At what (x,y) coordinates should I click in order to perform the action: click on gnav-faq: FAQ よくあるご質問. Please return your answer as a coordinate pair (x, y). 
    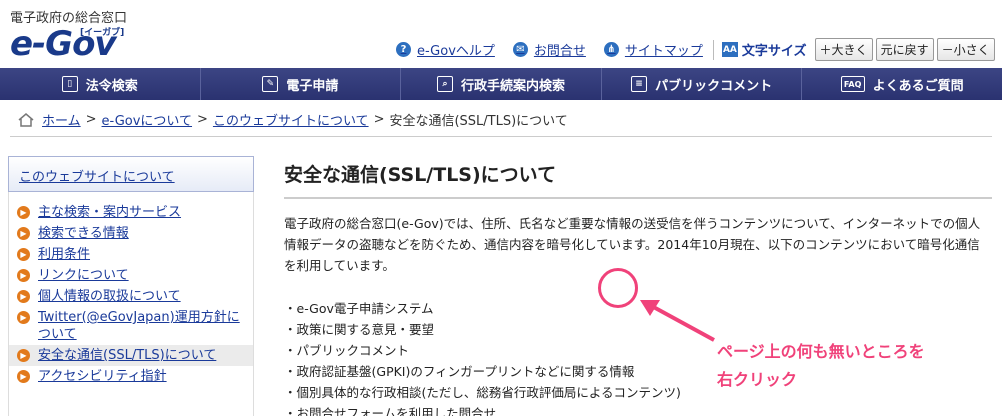
    Looking at the image, I should click on (902, 84).